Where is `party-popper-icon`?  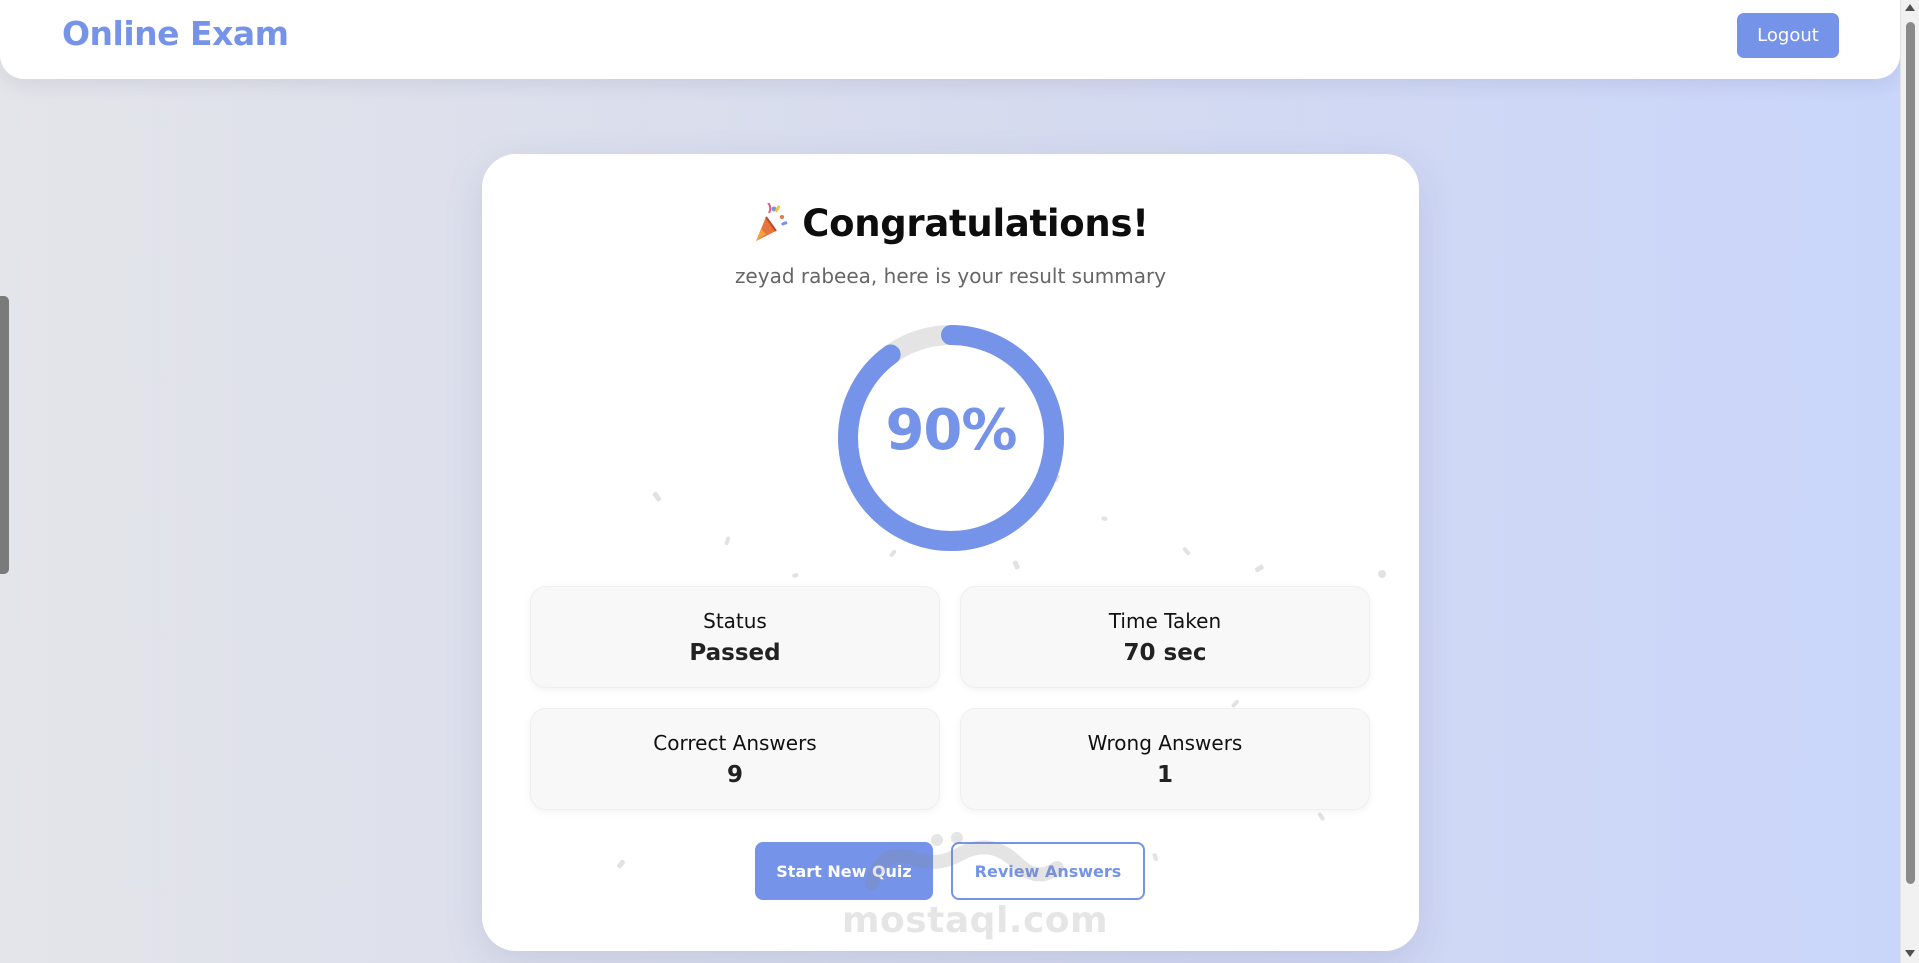 party-popper-icon is located at coordinates (772, 222).